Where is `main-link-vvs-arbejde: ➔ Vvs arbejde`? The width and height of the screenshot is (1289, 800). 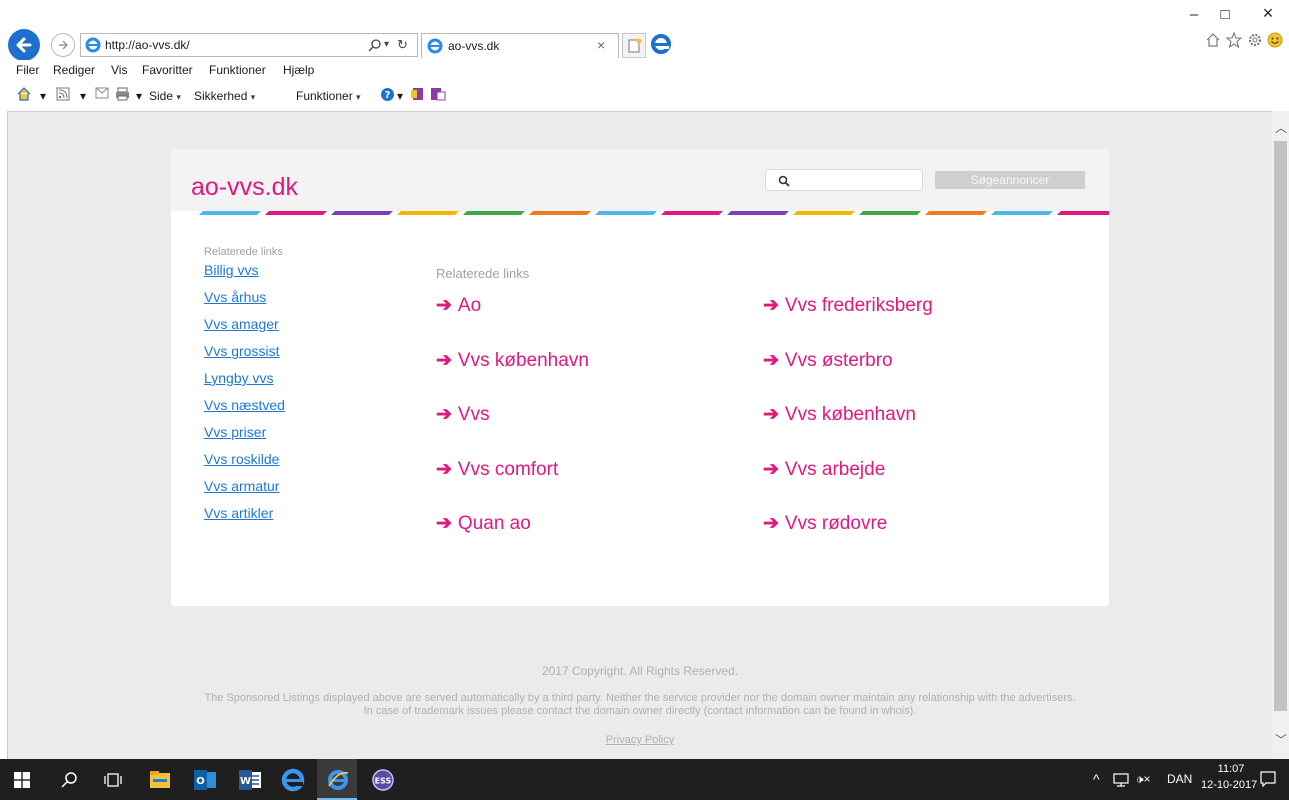 main-link-vvs-arbejde: ➔ Vvs arbejde is located at coordinates (824, 469).